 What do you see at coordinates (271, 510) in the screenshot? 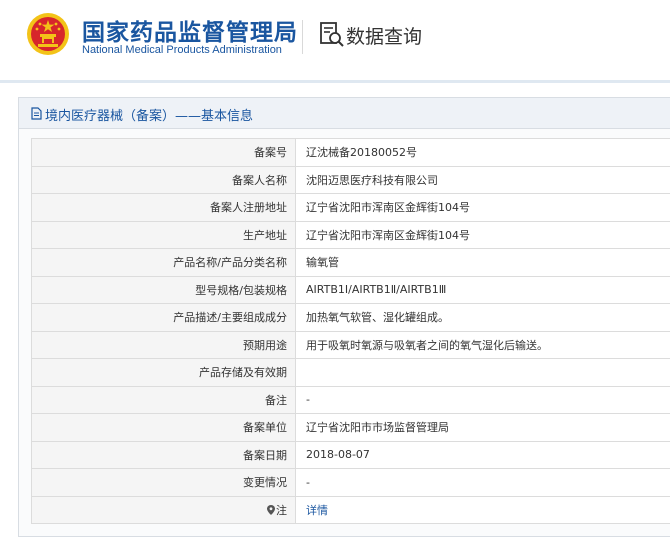
I see `location-pin-icon` at bounding box center [271, 510].